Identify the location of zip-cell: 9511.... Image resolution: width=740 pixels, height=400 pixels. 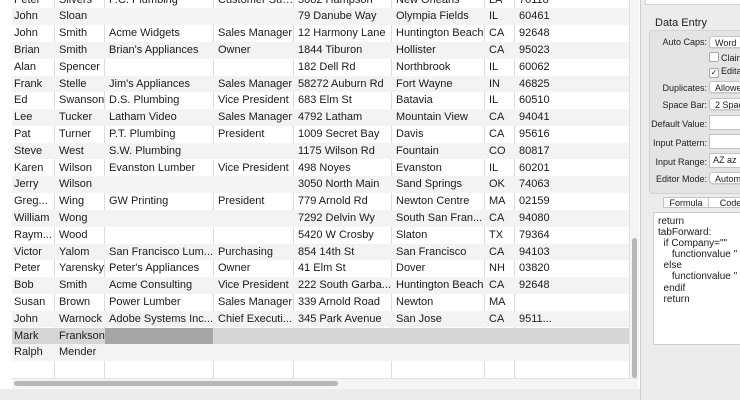
(540, 319).